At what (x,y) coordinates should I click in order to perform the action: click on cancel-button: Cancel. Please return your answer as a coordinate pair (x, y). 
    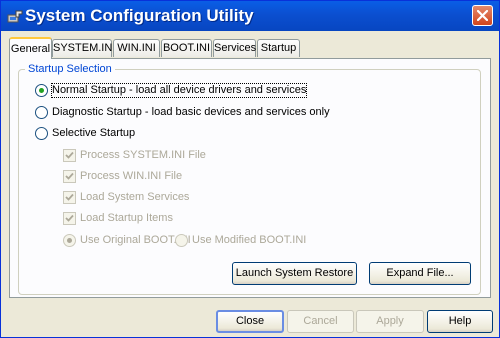
    Looking at the image, I should click on (320, 321).